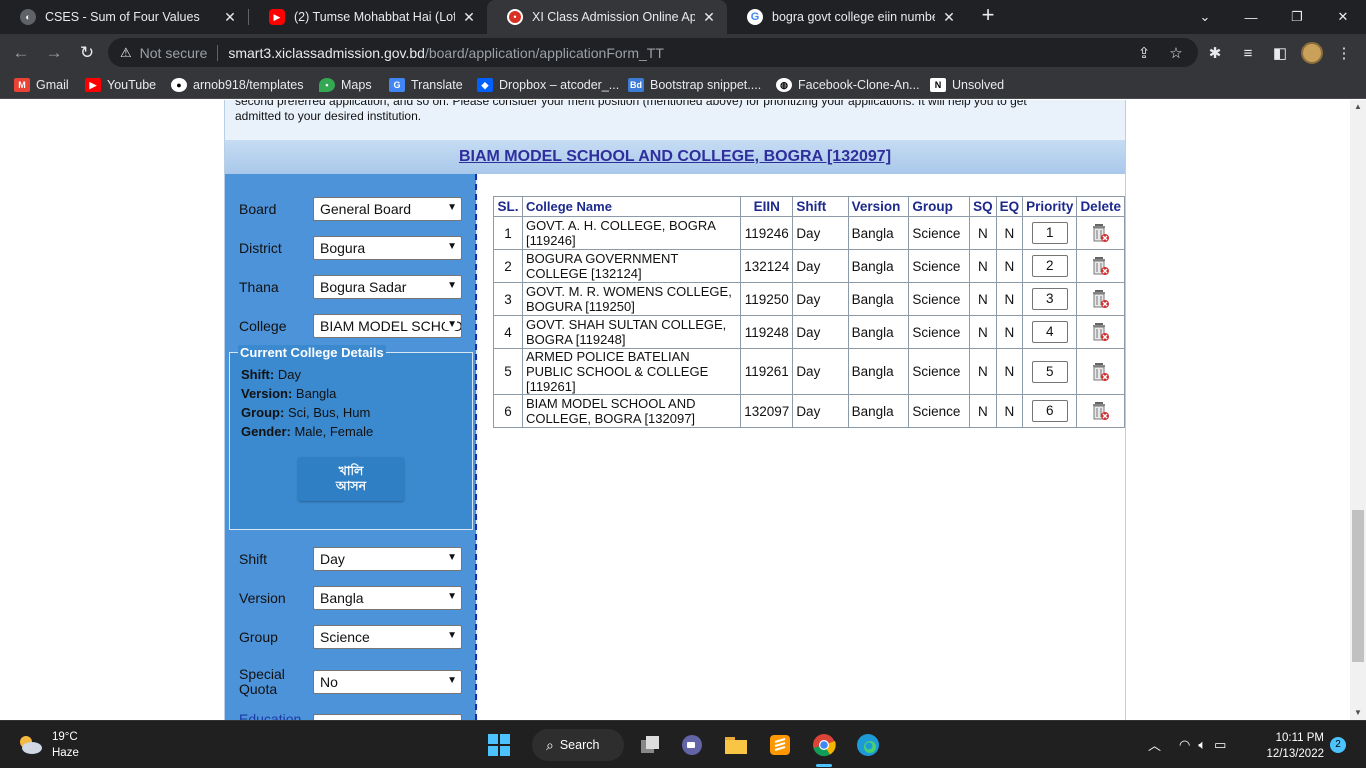 Image resolution: width=1366 pixels, height=768 pixels. I want to click on close-window-icon: ✕, so click(1343, 17).